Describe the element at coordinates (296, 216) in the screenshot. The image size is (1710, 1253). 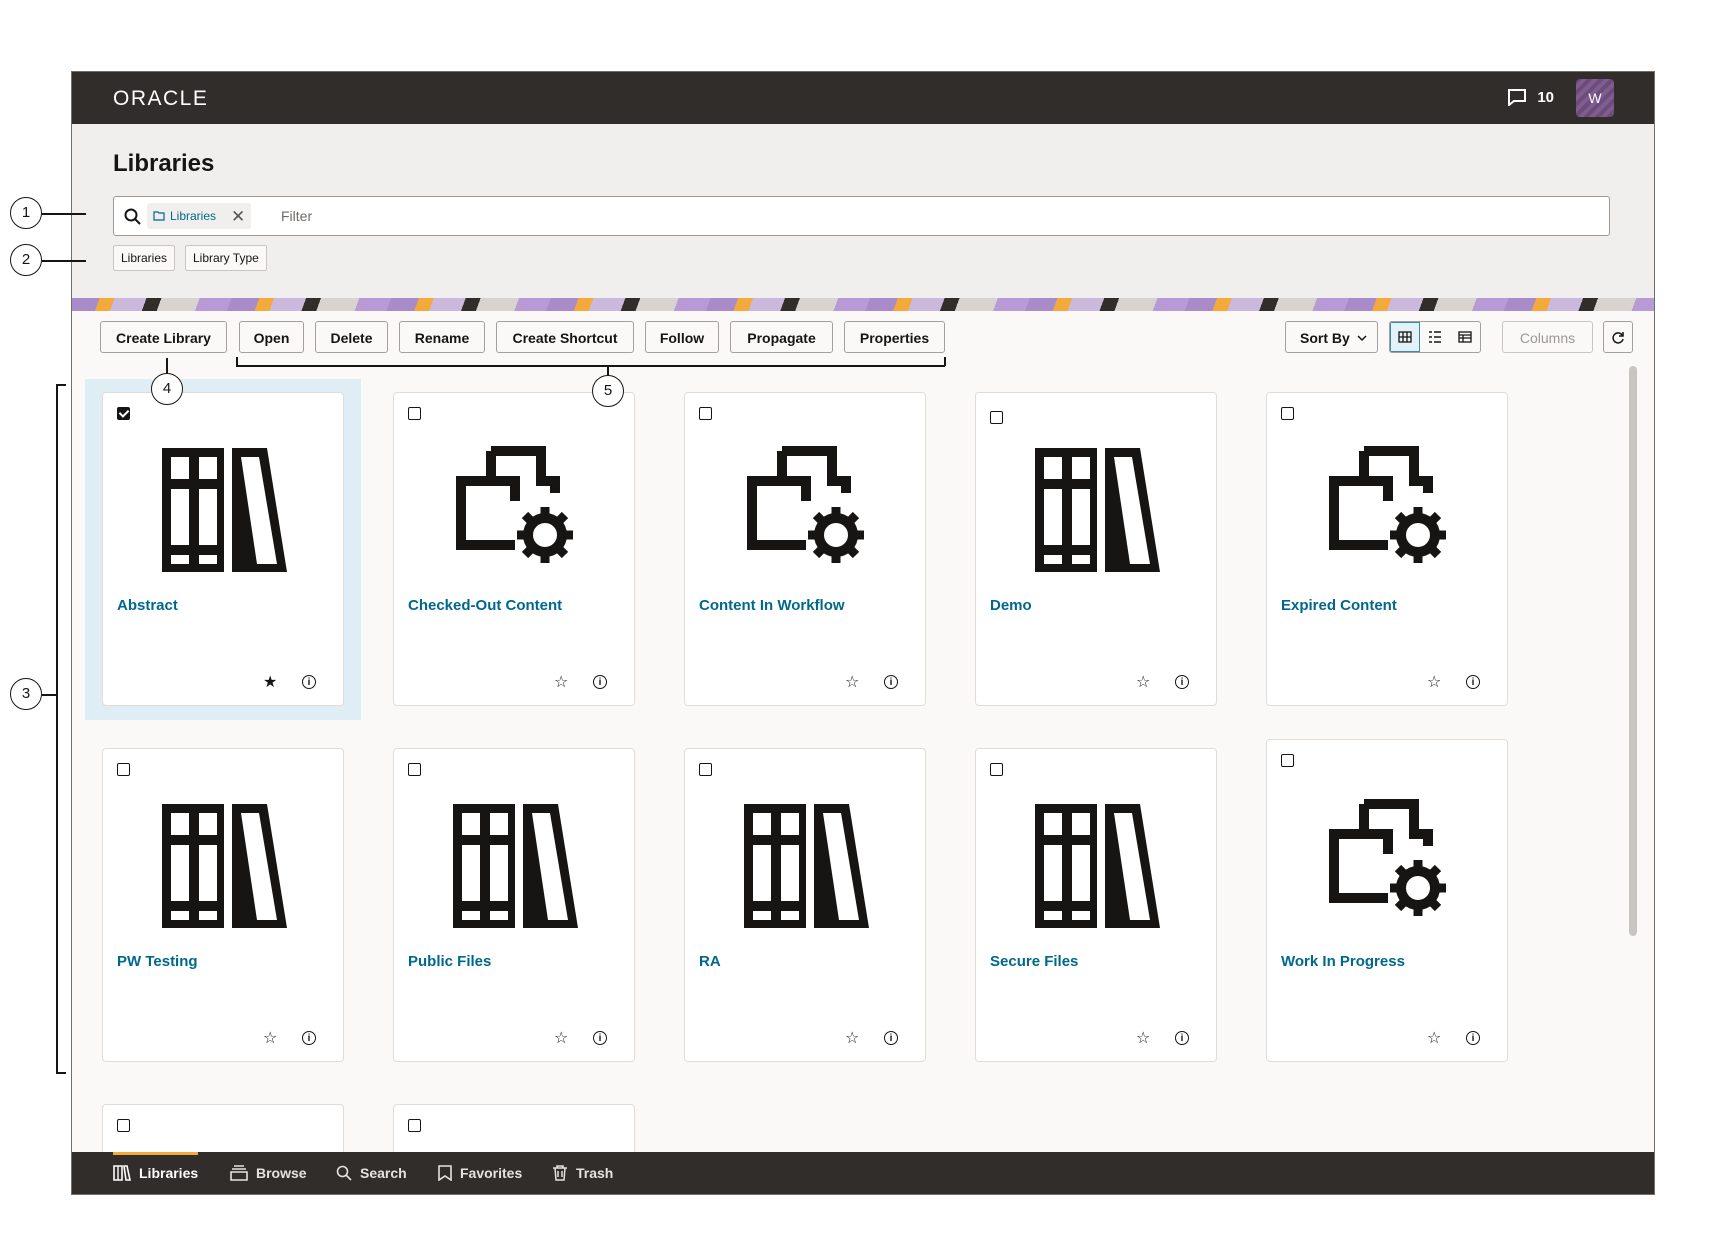
I see `filter-input: Filter` at that location.